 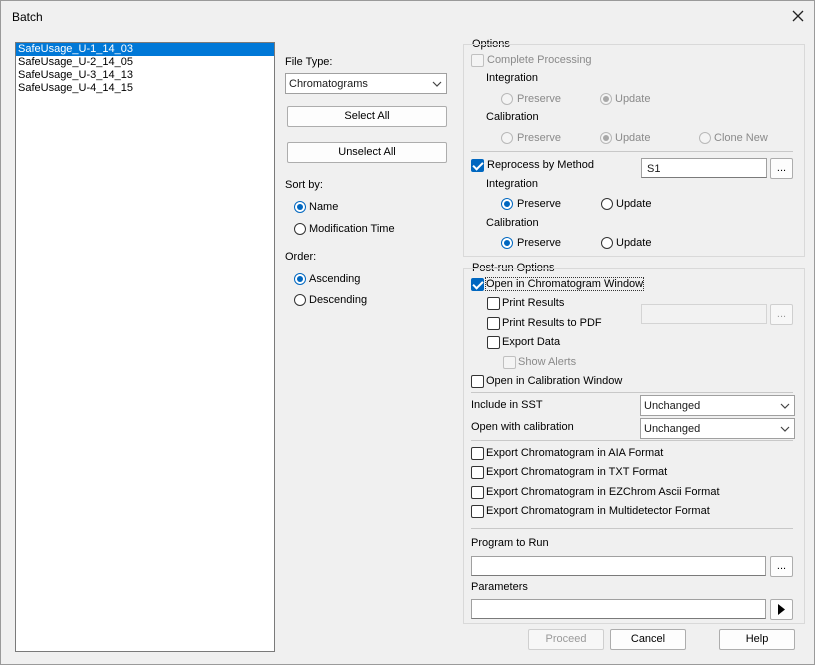 I want to click on open-chrom-window-label: Open in Chromatogram Window, so click(x=564, y=284).